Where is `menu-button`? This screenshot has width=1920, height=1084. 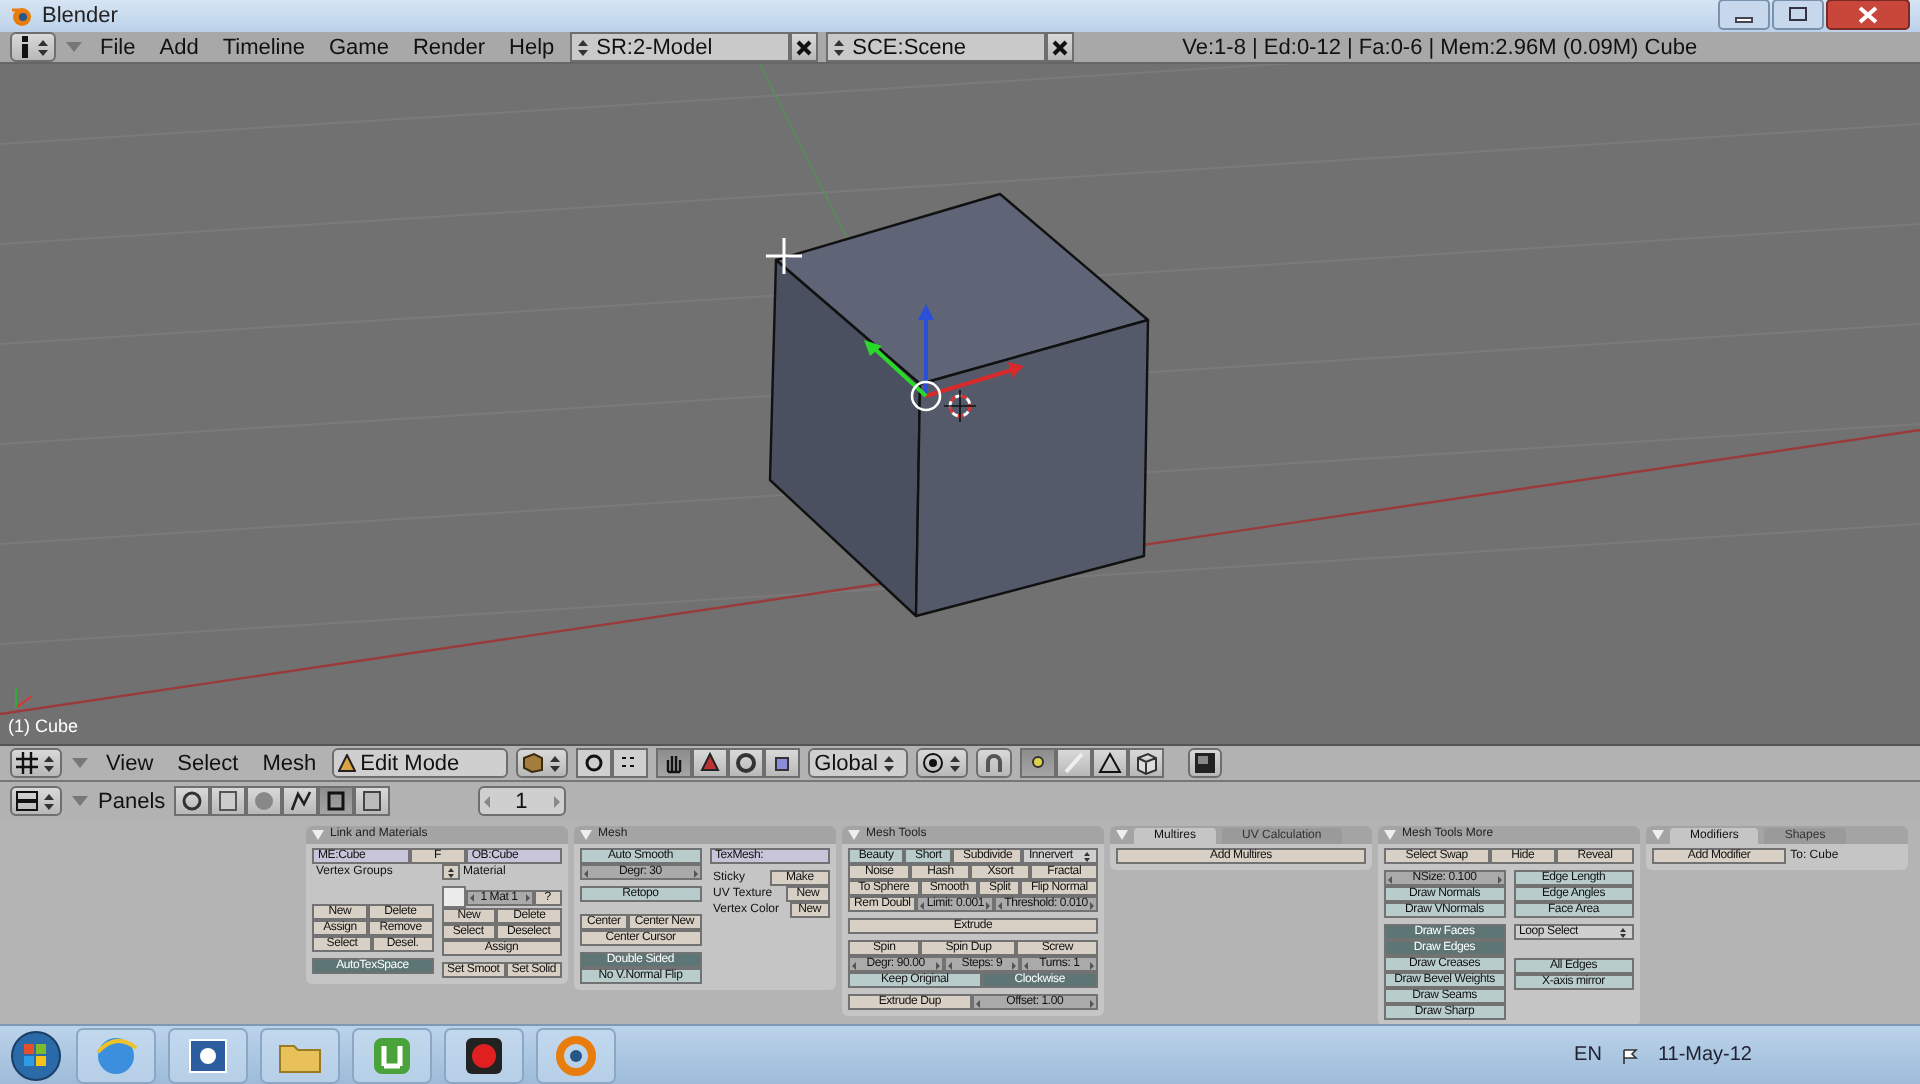 menu-button is located at coordinates (450, 872).